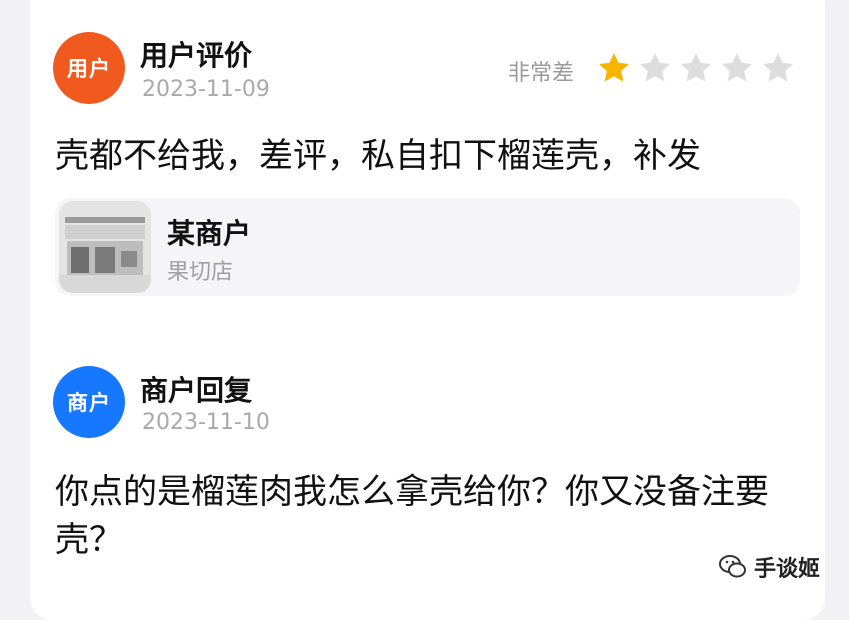 Image resolution: width=849 pixels, height=620 pixels. What do you see at coordinates (206, 422) in the screenshot?
I see `reply-date: 2023-11-10` at bounding box center [206, 422].